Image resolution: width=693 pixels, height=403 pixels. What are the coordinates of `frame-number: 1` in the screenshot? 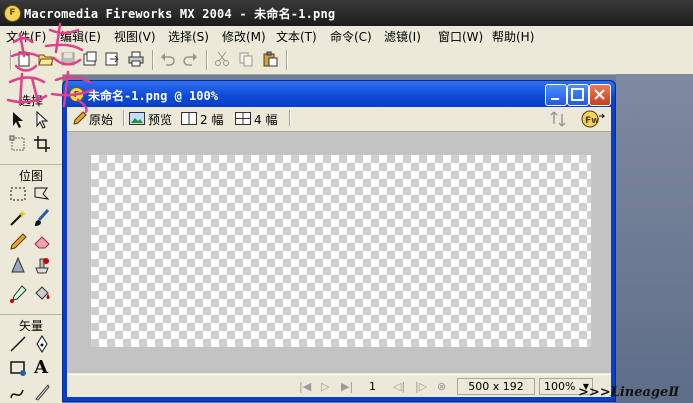 It's located at (372, 386).